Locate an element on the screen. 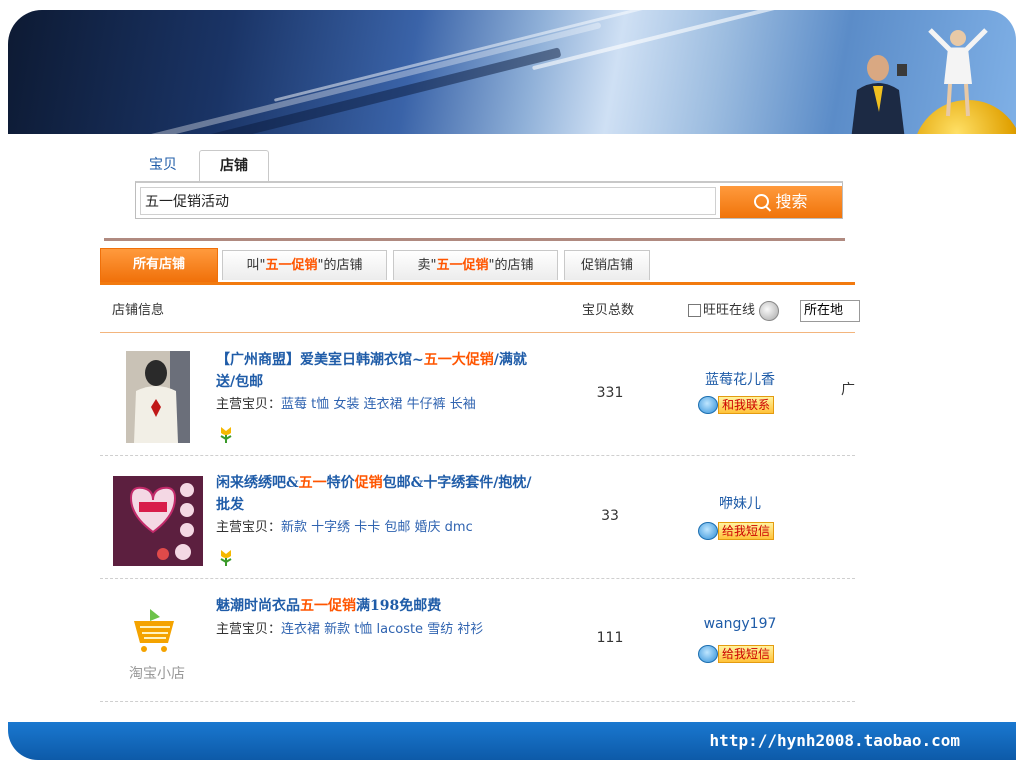  contact-label: 和我联系 is located at coordinates (746, 404).